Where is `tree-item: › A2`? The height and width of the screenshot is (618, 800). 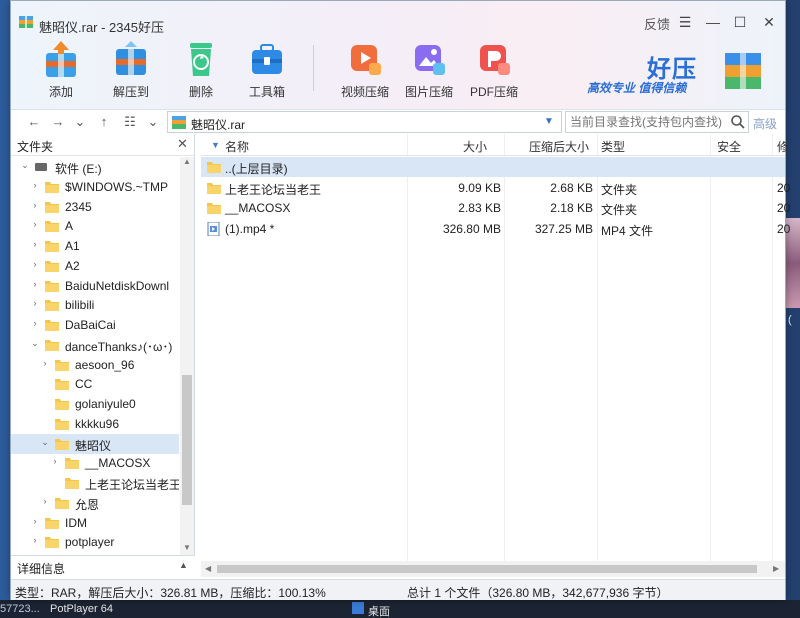 tree-item: › A2 is located at coordinates (95, 266).